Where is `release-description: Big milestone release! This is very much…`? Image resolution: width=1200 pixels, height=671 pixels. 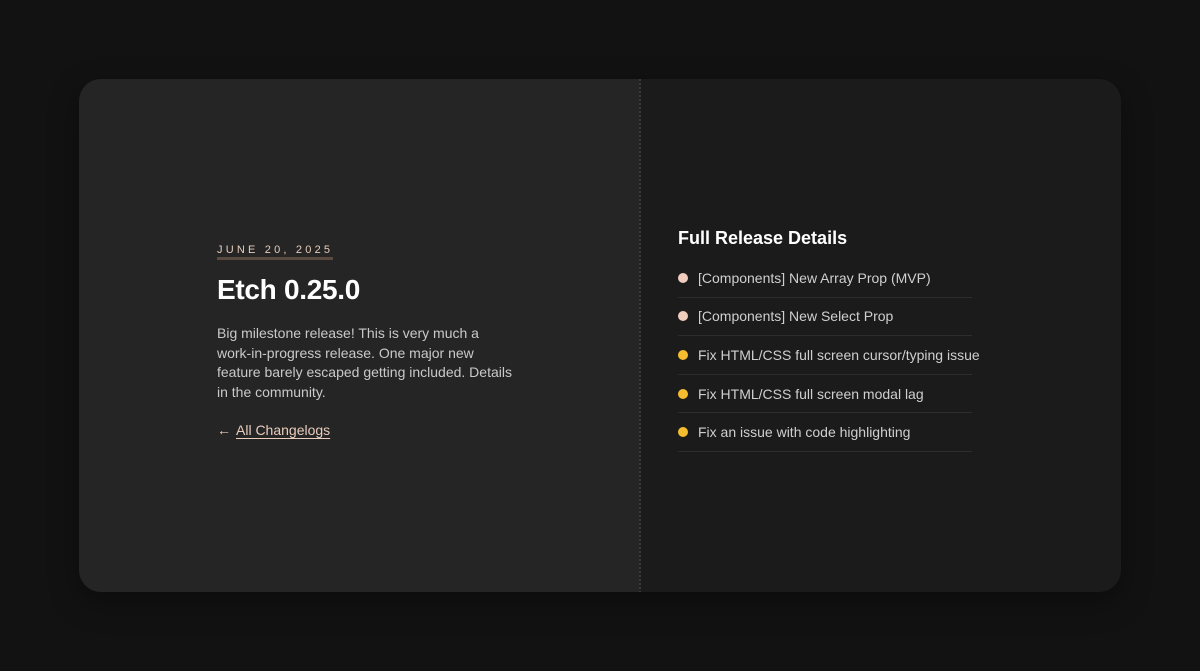
release-description: Big milestone release! This is very much… is located at coordinates (364, 362).